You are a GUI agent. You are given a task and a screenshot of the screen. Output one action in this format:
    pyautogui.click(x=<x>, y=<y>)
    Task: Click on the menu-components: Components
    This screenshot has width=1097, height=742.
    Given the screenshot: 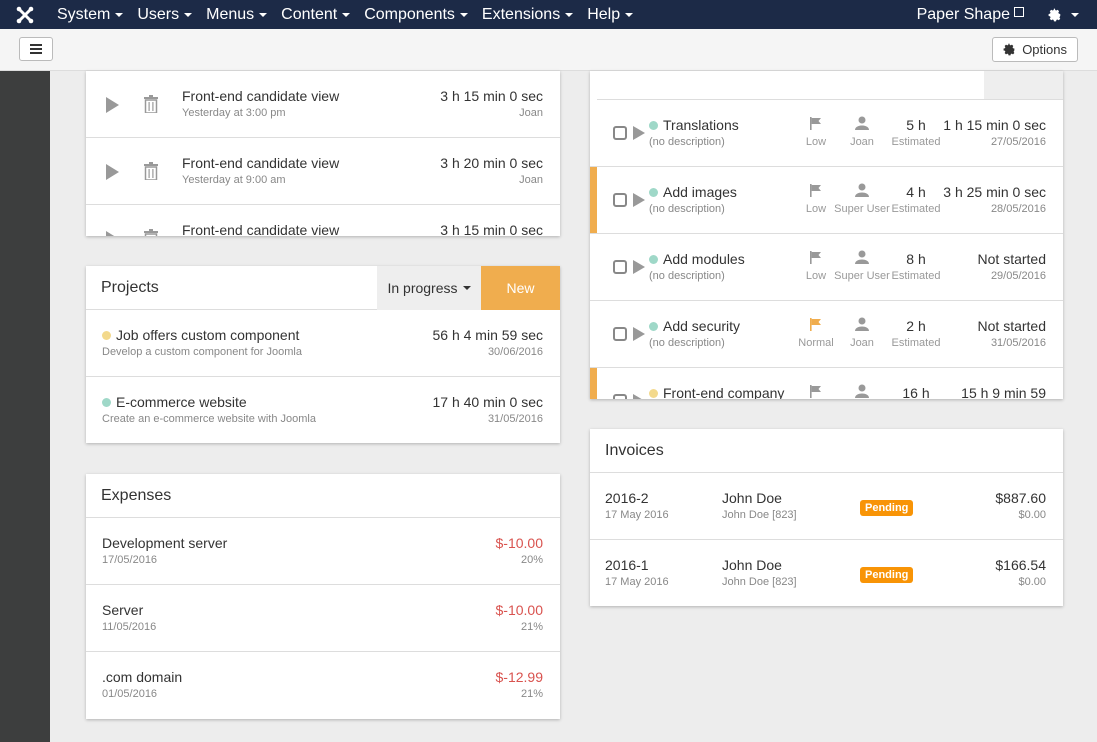 What is the action you would take?
    pyautogui.click(x=416, y=14)
    